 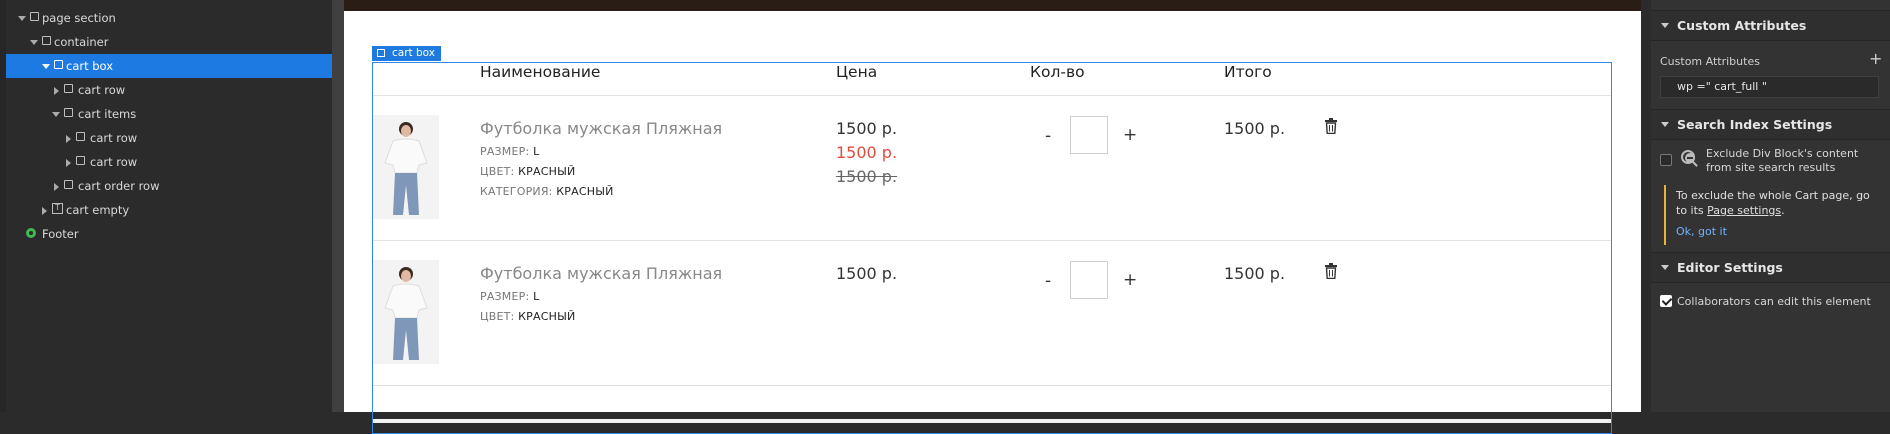 I want to click on nav-item-footer: Footer, so click(x=169, y=234).